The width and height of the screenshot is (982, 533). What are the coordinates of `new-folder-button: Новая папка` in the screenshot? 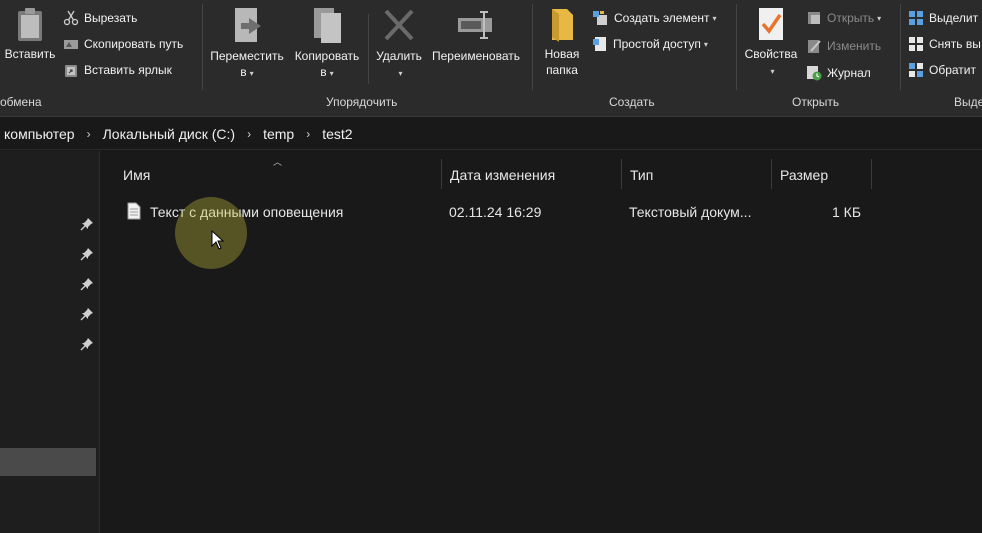 It's located at (562, 42).